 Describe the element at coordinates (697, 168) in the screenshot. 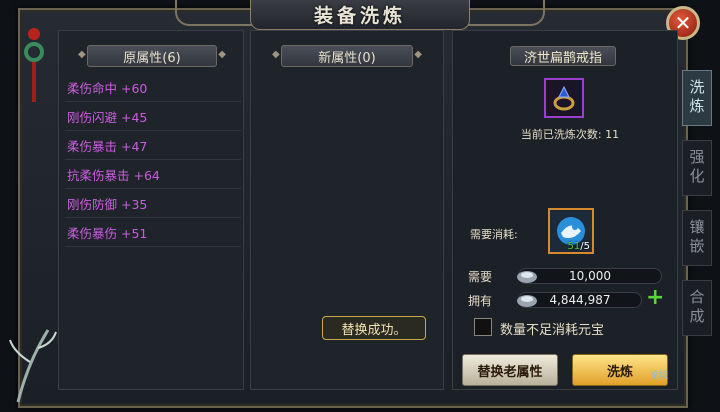

I see `tab-enhance: 强化` at that location.